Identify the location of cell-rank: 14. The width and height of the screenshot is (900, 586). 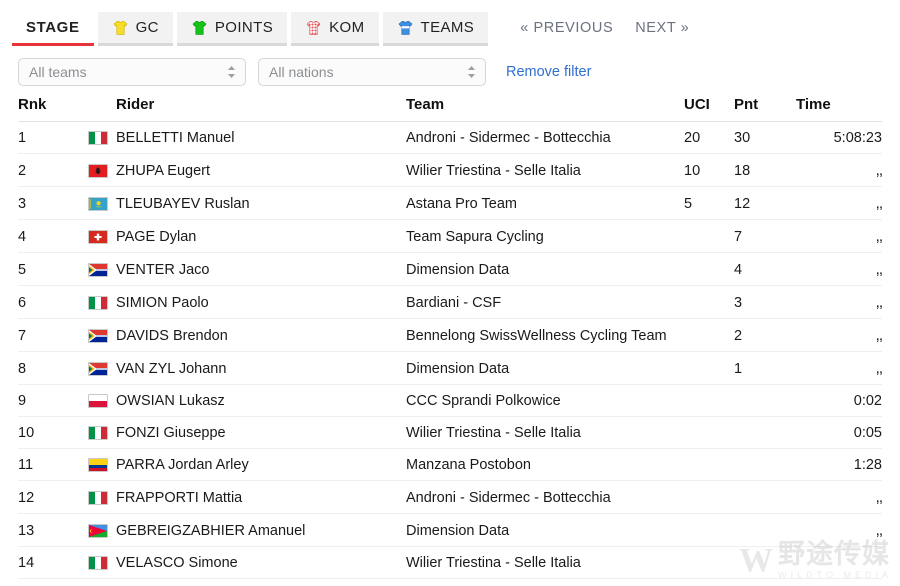
(53, 562).